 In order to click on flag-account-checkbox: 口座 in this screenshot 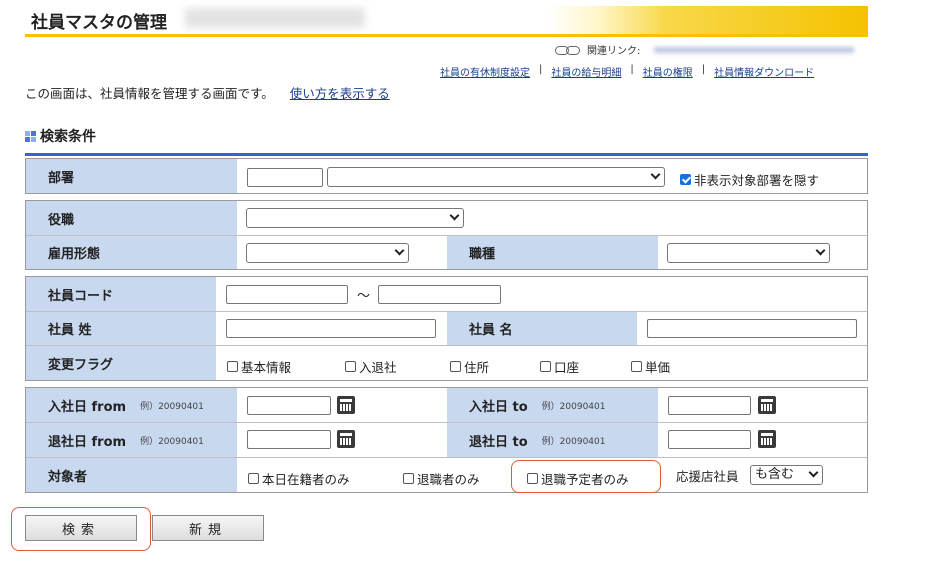, I will do `click(559, 366)`.